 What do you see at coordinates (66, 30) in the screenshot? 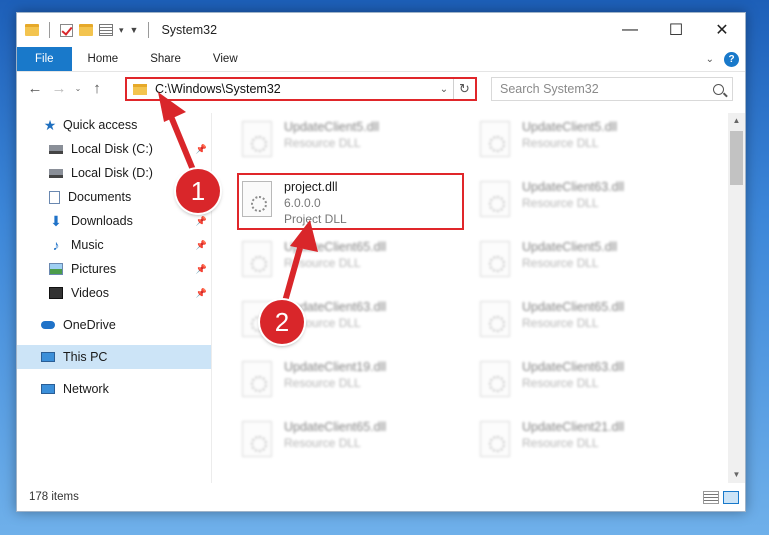
I see `properties-check-icon` at bounding box center [66, 30].